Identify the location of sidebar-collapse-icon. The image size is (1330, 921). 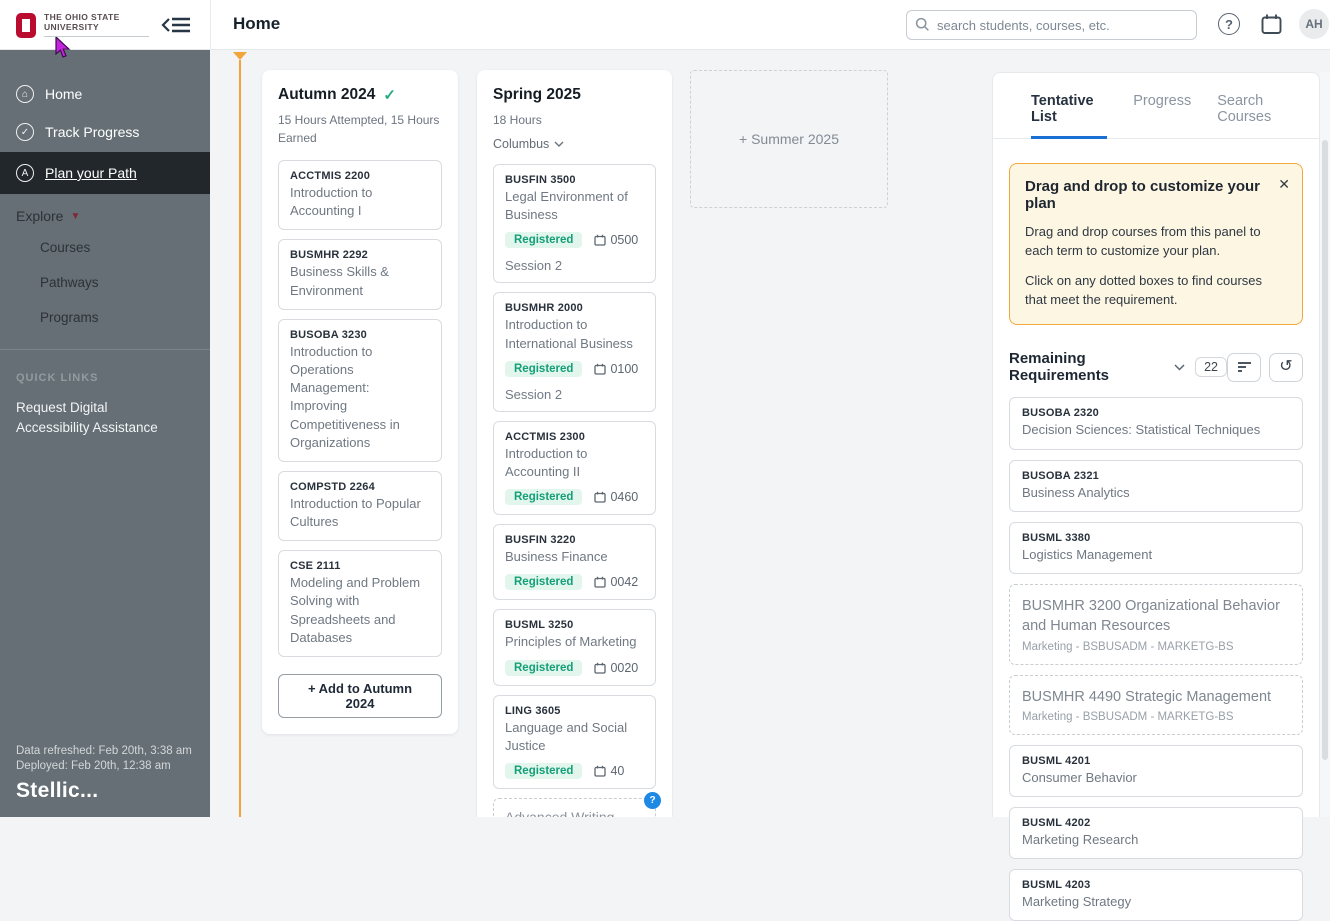
(176, 25).